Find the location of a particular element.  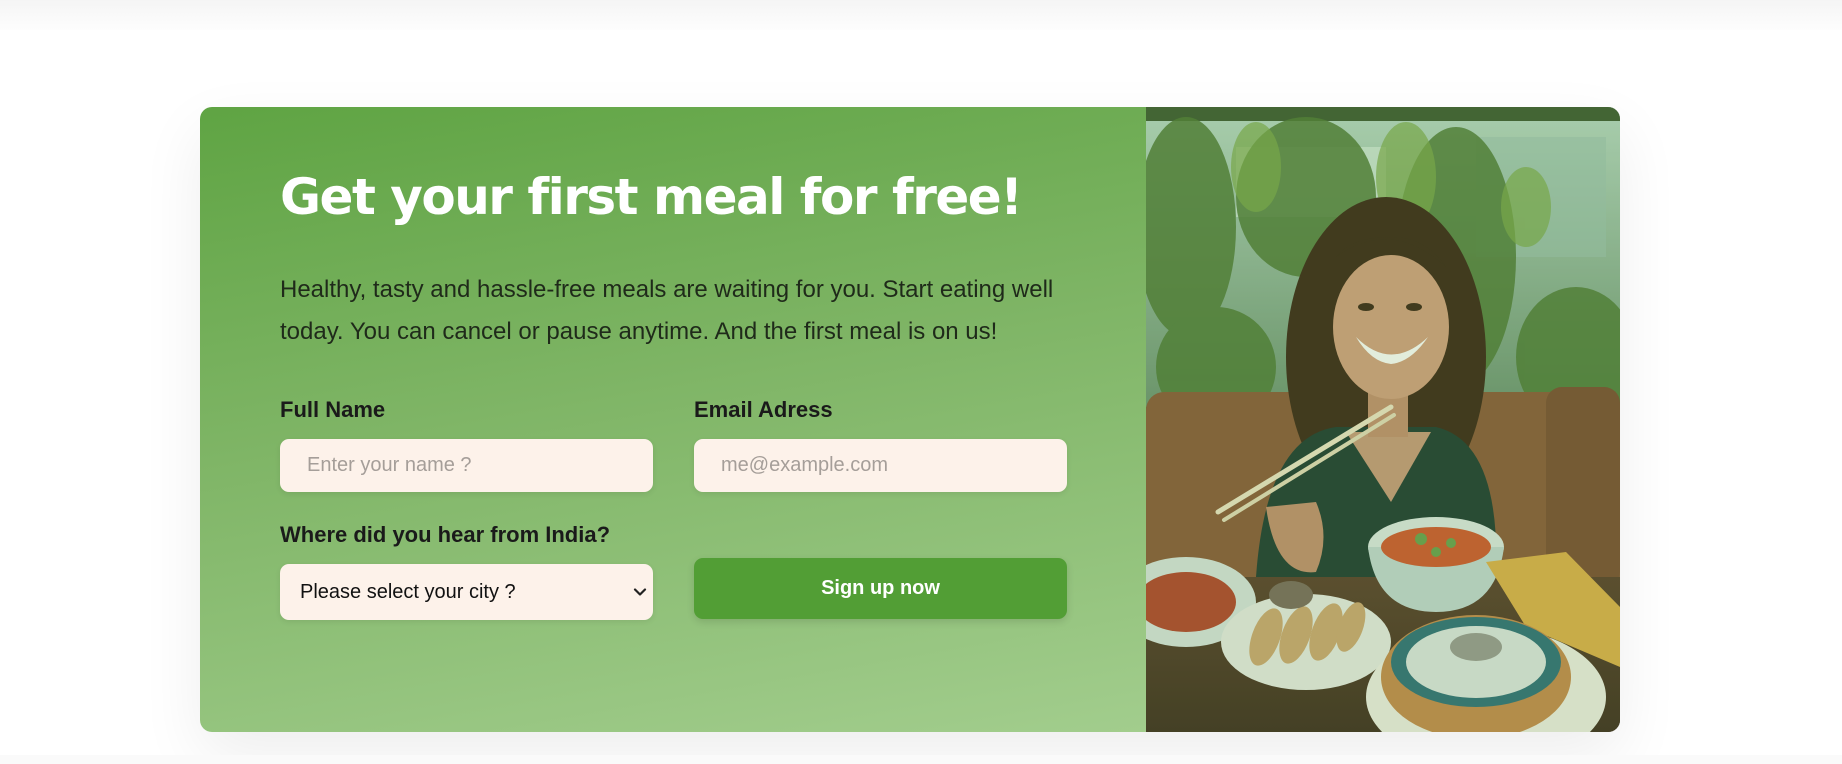

full-name-label: Full Name is located at coordinates (333, 409).